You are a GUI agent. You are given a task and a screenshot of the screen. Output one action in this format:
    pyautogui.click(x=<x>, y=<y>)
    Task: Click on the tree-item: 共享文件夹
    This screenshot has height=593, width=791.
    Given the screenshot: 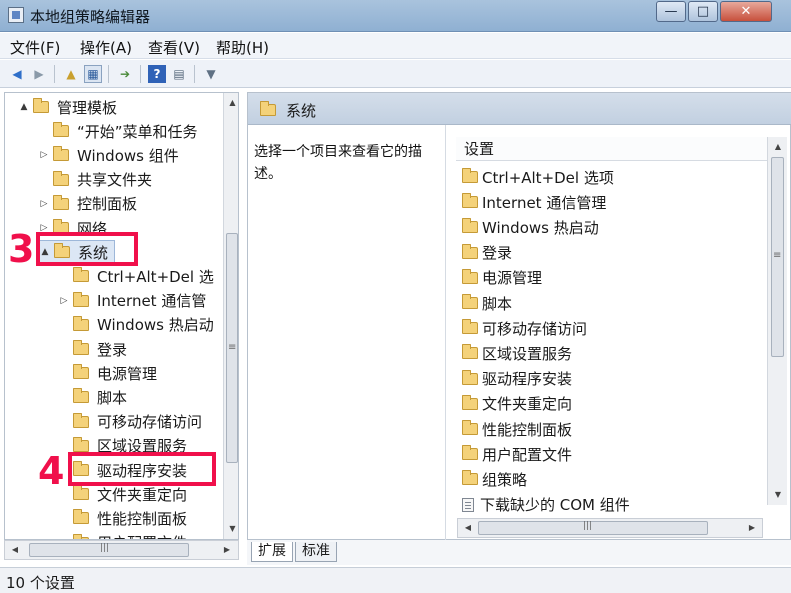 What is the action you would take?
    pyautogui.click(x=95, y=180)
    